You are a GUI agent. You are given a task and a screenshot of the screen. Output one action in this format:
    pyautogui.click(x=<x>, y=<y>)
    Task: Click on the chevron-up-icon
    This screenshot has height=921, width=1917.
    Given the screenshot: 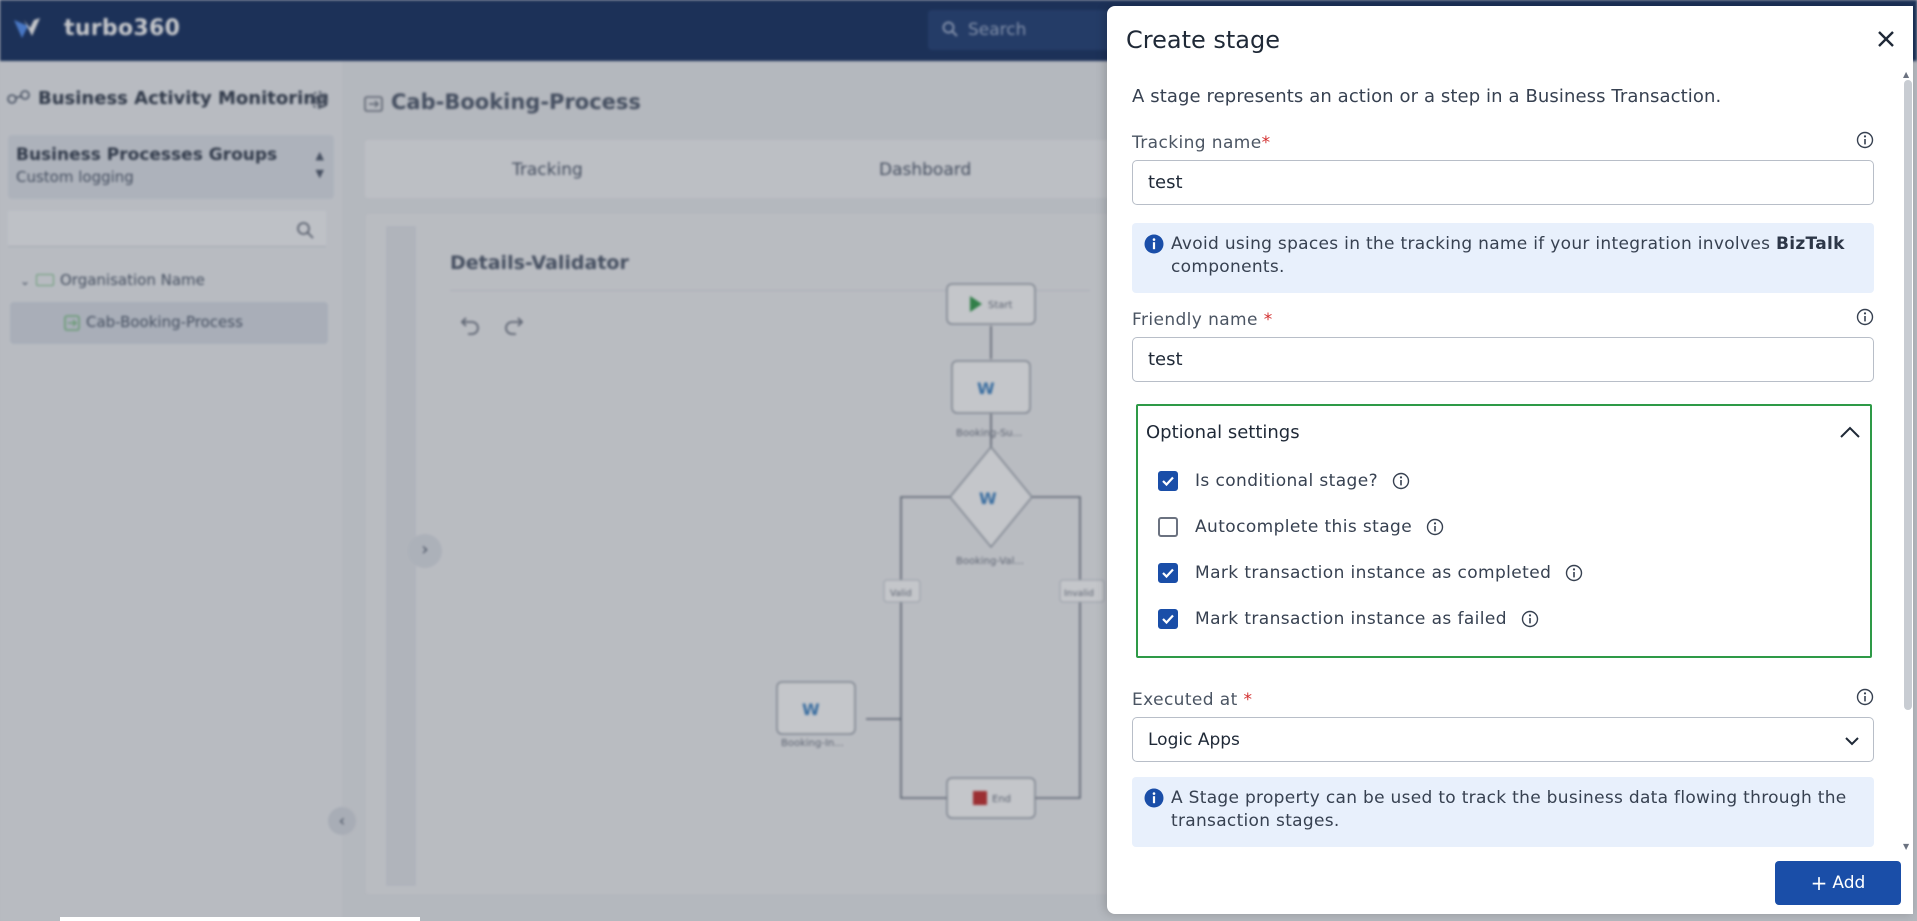 What is the action you would take?
    pyautogui.click(x=1850, y=432)
    